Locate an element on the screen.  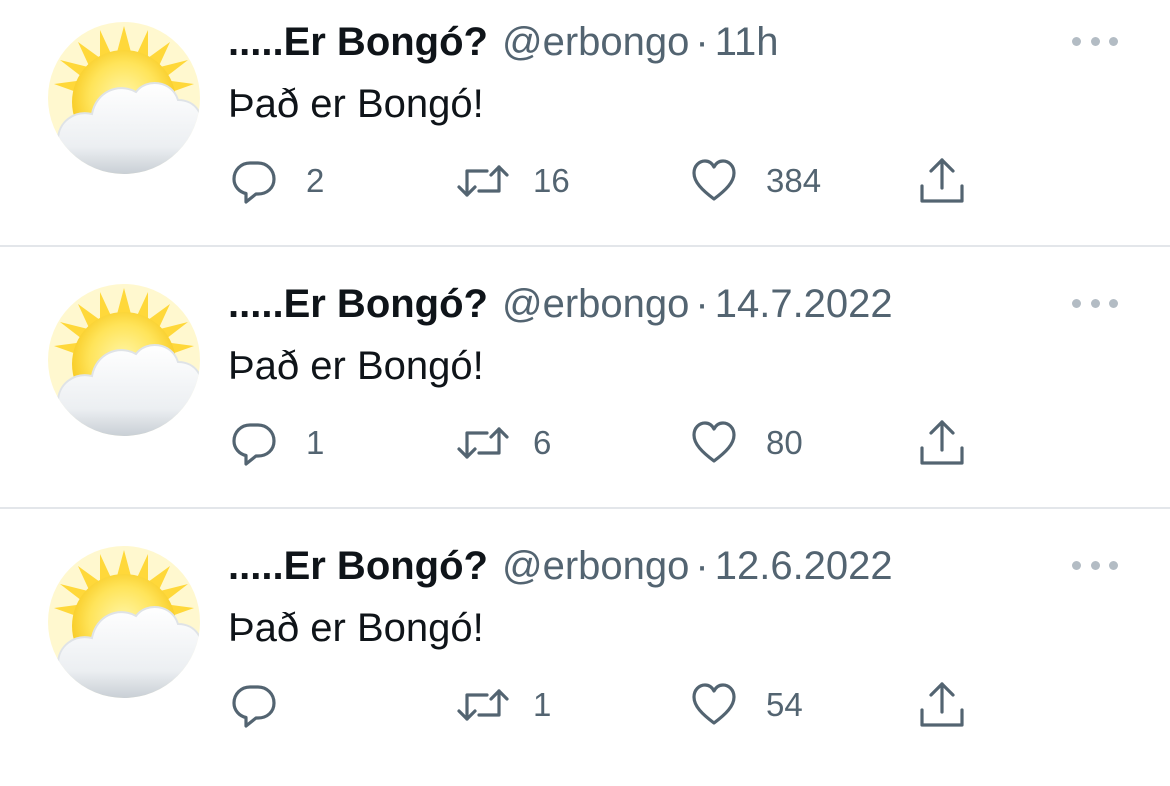
like-count: 384 is located at coordinates (794, 180).